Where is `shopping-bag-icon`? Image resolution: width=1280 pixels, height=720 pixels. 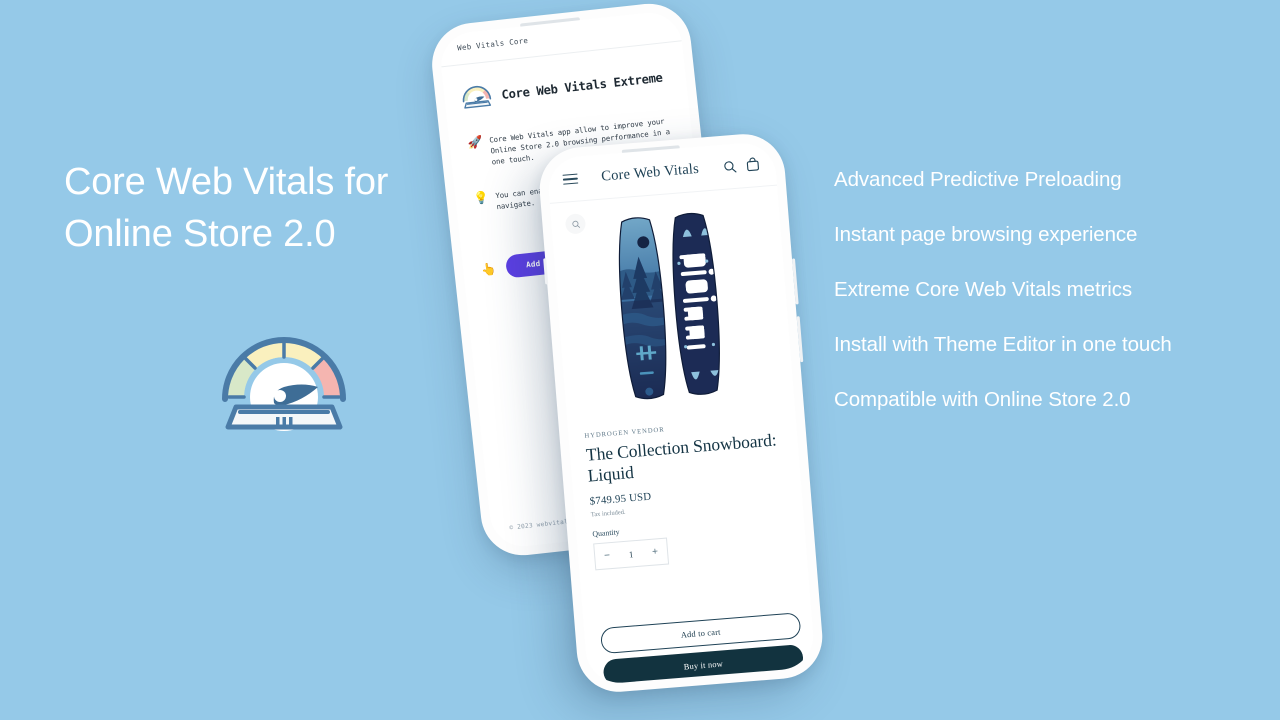
shopping-bag-icon is located at coordinates (753, 164).